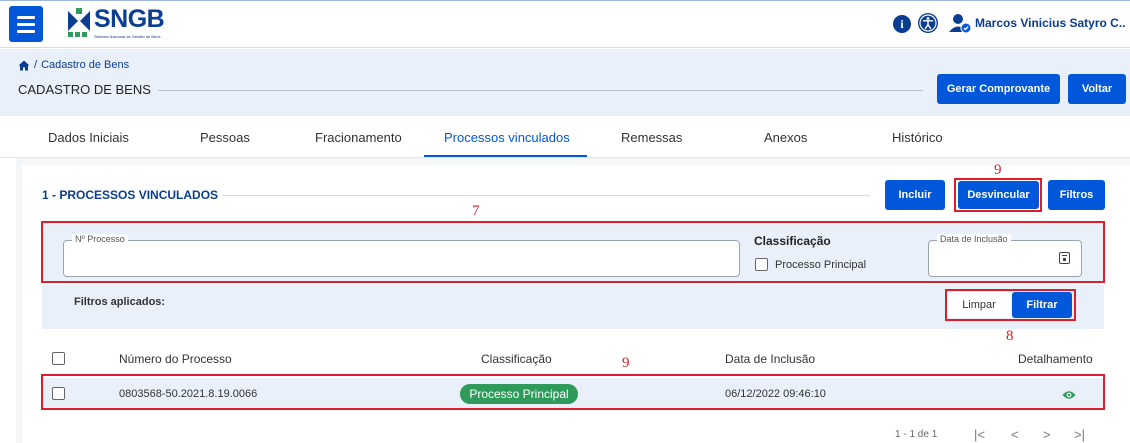 The width and height of the screenshot is (1130, 443). Describe the element at coordinates (573, 252) in the screenshot. I see `annotation-box-filters` at that location.